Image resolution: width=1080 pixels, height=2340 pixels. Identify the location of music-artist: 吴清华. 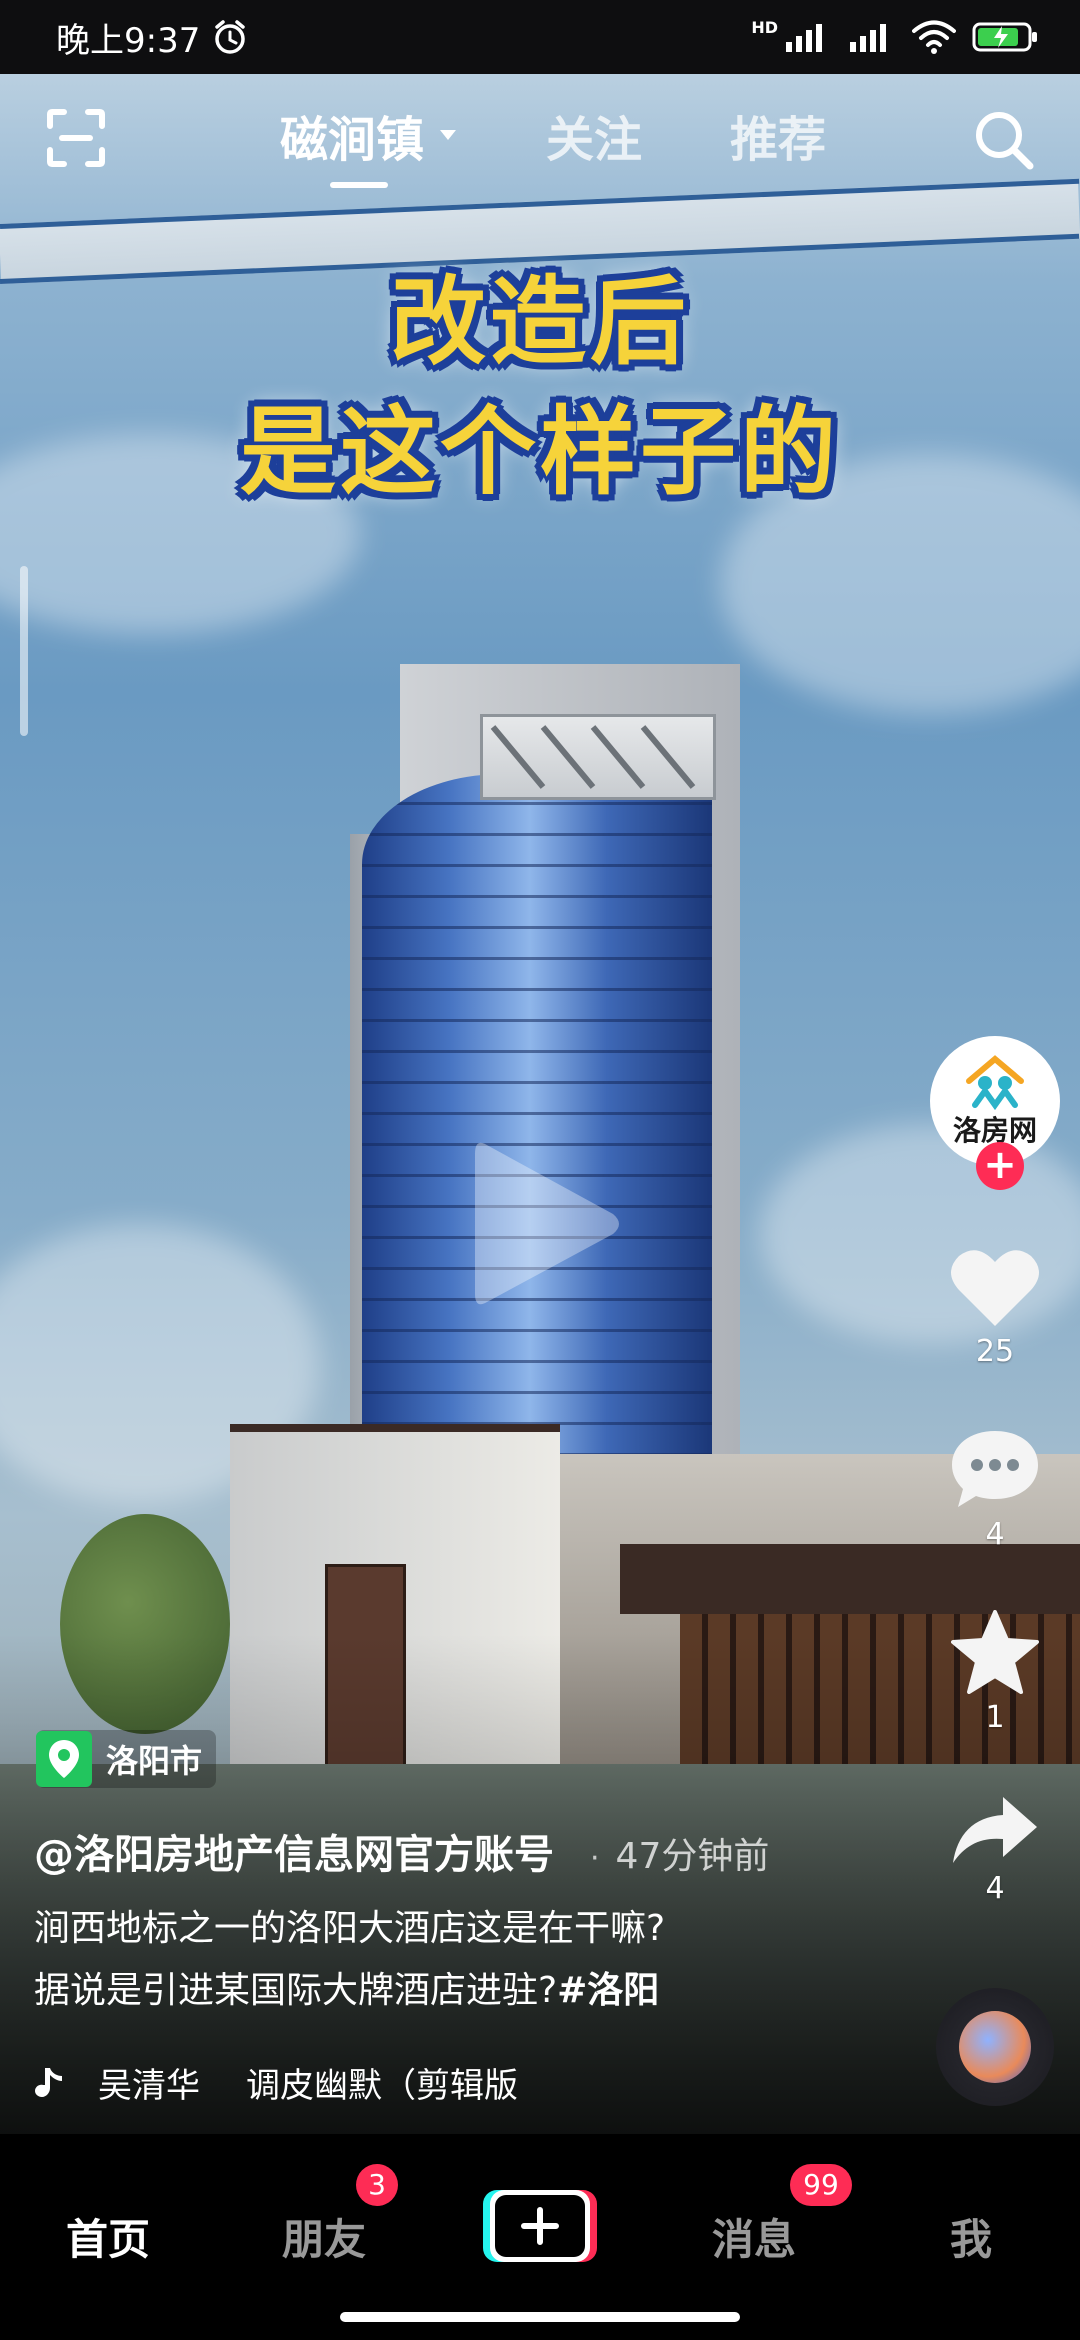
(149, 2086).